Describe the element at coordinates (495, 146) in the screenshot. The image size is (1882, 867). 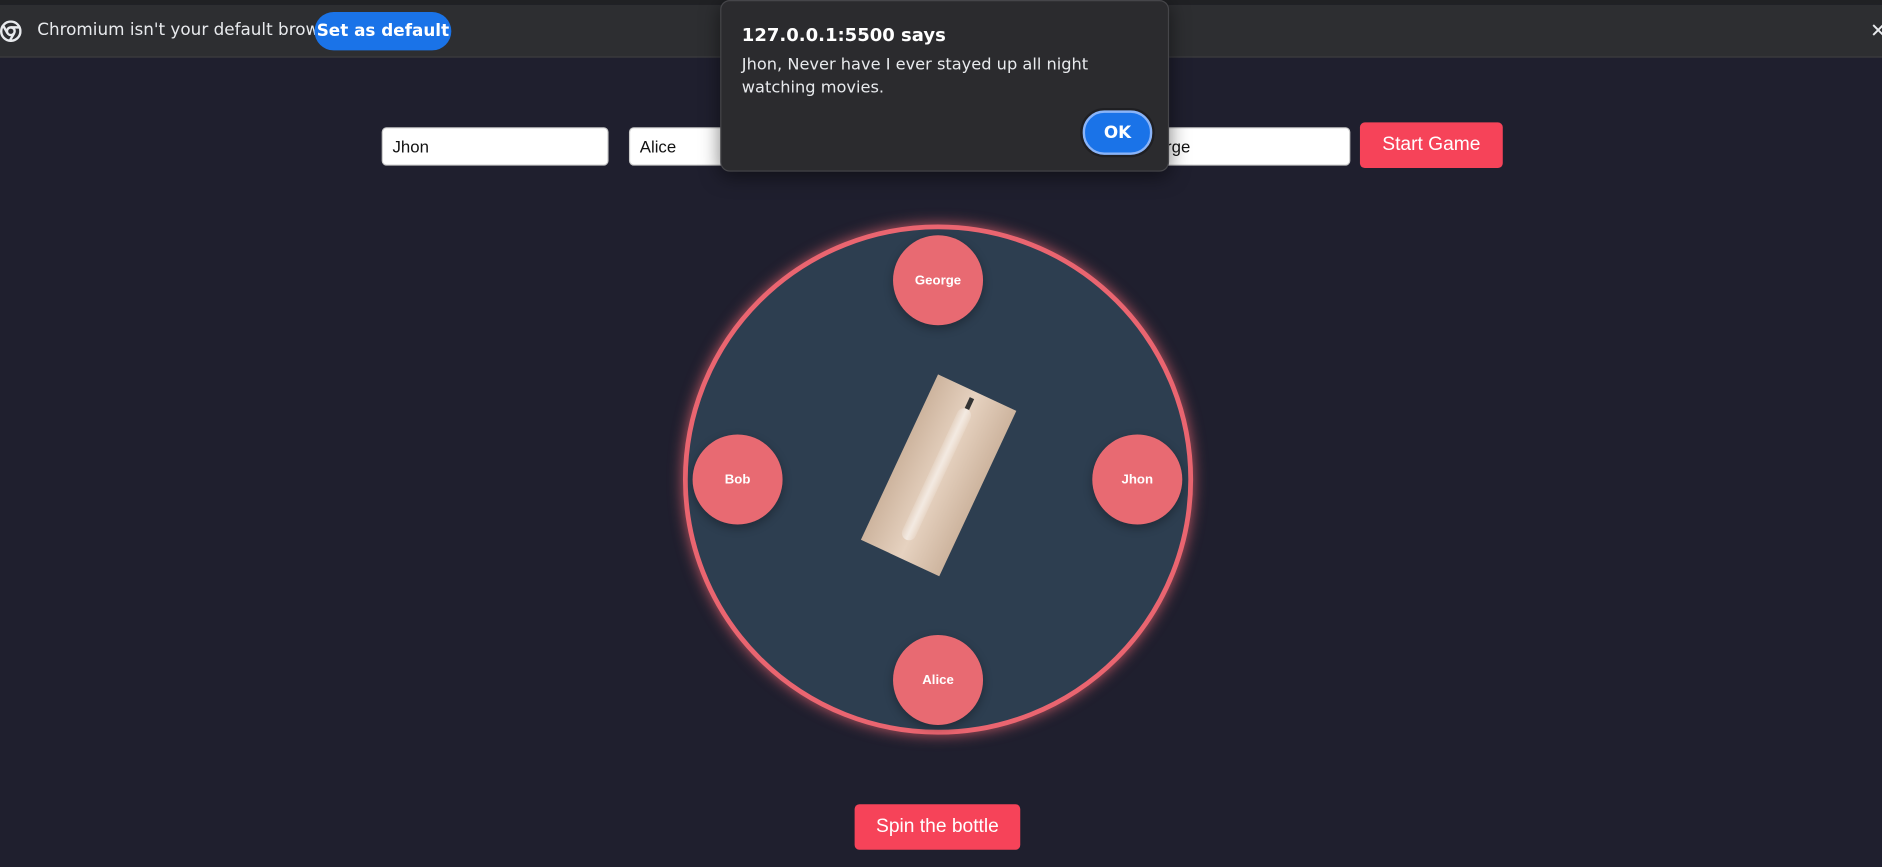
I see `player1-name-input` at that location.